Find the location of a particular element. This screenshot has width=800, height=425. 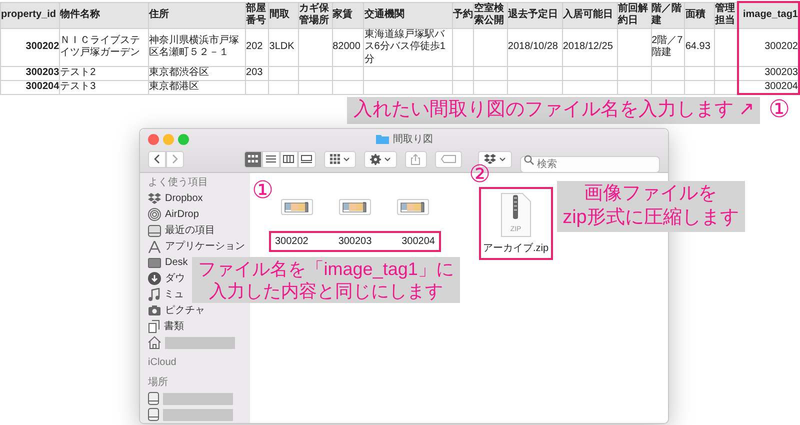

table-cell: テスト3 is located at coordinates (104, 87).